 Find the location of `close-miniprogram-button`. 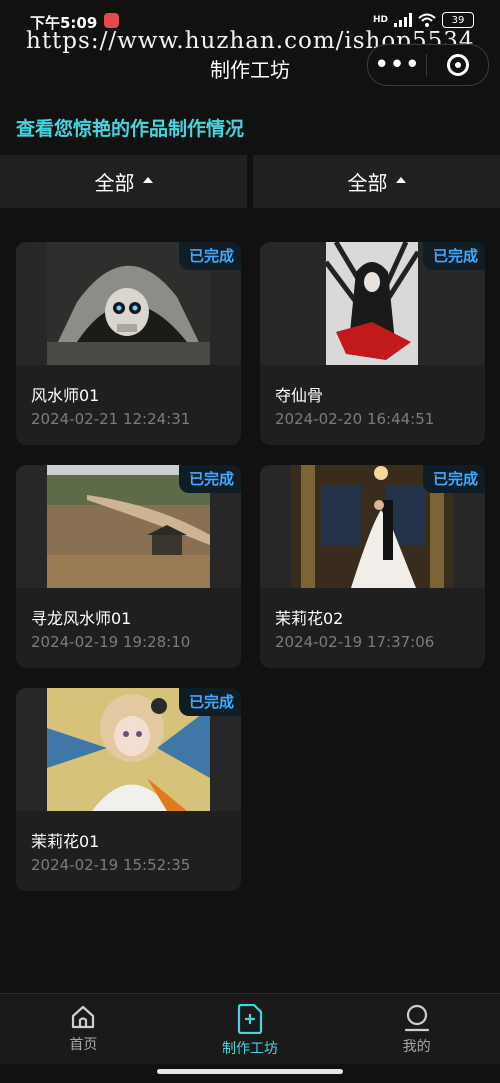

close-miniprogram-button is located at coordinates (457, 65).